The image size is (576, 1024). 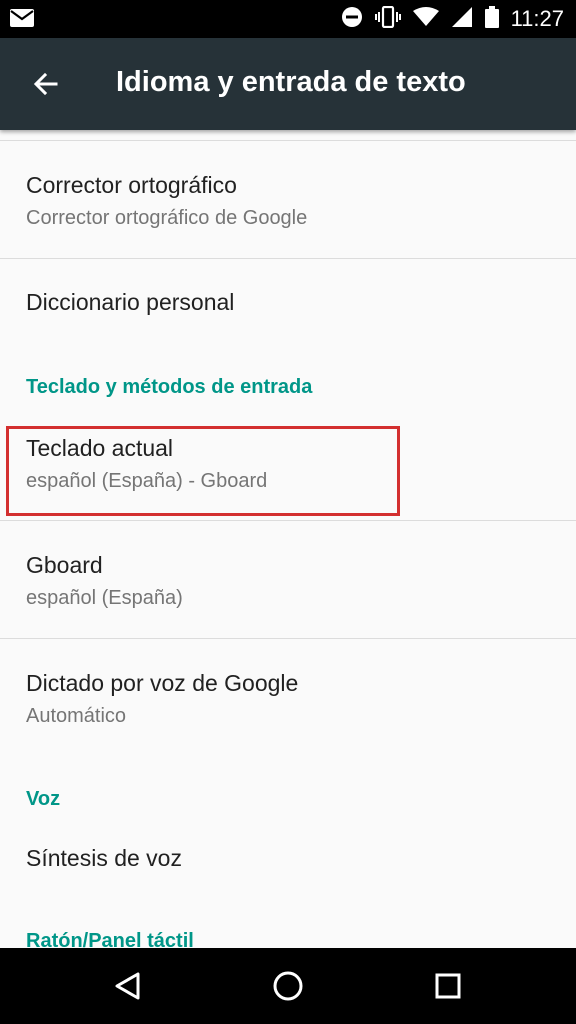 What do you see at coordinates (387, 19) in the screenshot?
I see `vibrate-icon` at bounding box center [387, 19].